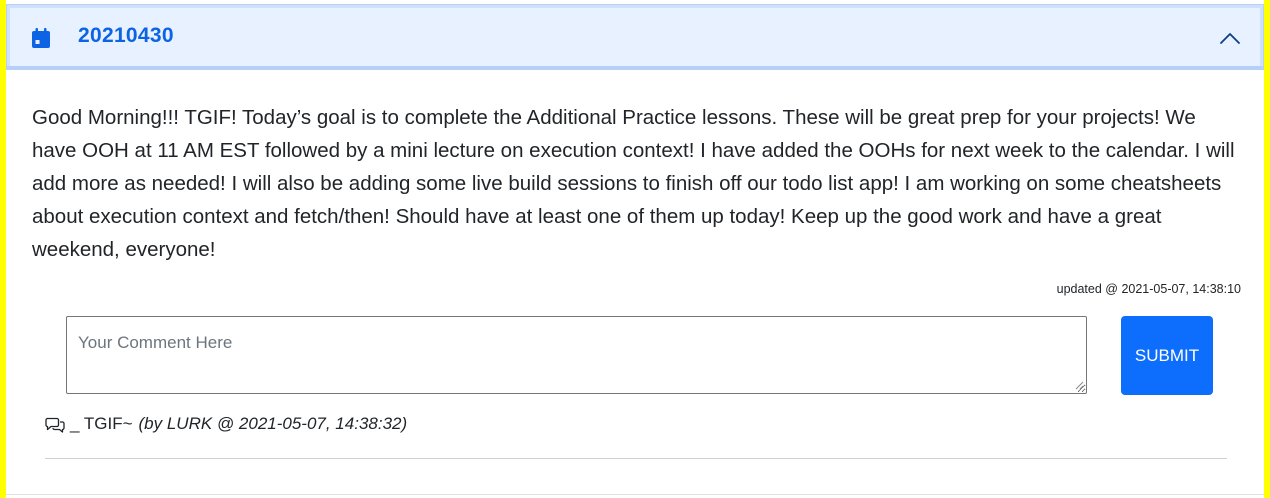 This screenshot has height=498, width=1270. What do you see at coordinates (576, 355) in the screenshot?
I see `comment-input` at bounding box center [576, 355].